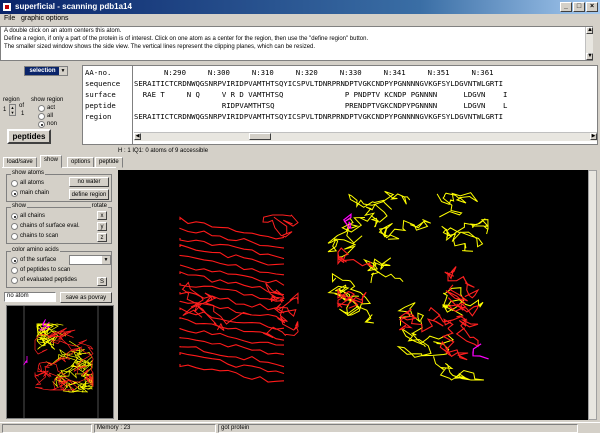 The image size is (600, 433). What do you see at coordinates (29, 136) in the screenshot?
I see `peptides-button: peptides` at bounding box center [29, 136].